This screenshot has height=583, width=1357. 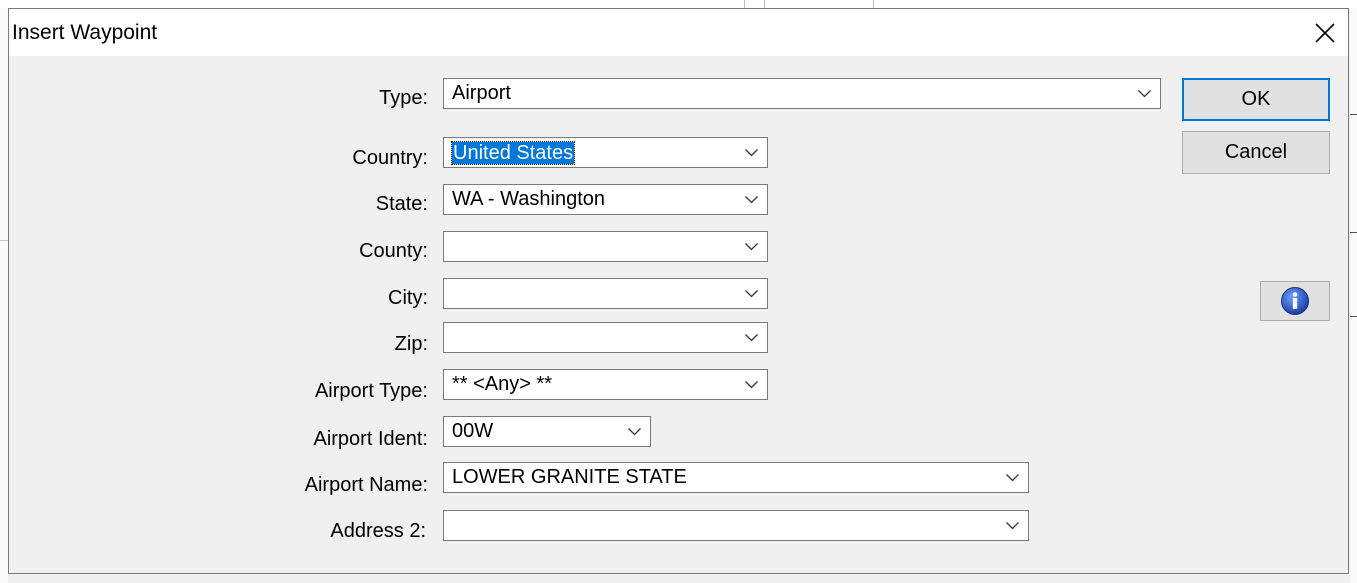 I want to click on close-button, so click(x=1325, y=32).